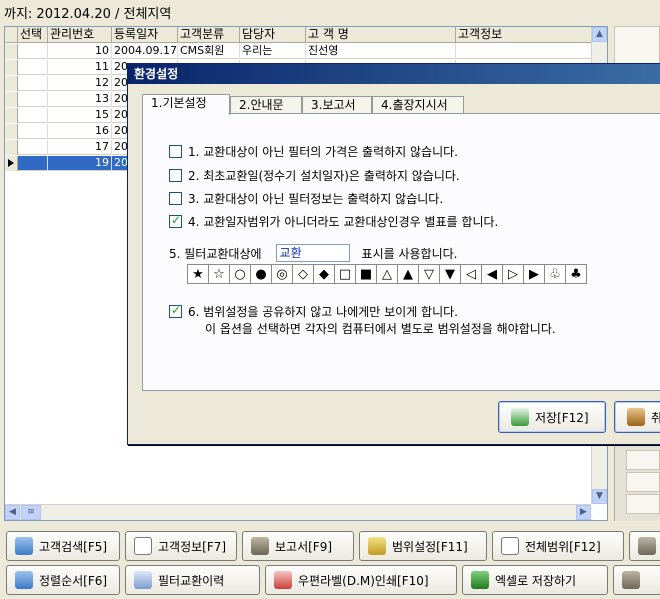 The image size is (660, 599). Describe the element at coordinates (209, 35) in the screenshot. I see `col-class: 고객분류` at that location.